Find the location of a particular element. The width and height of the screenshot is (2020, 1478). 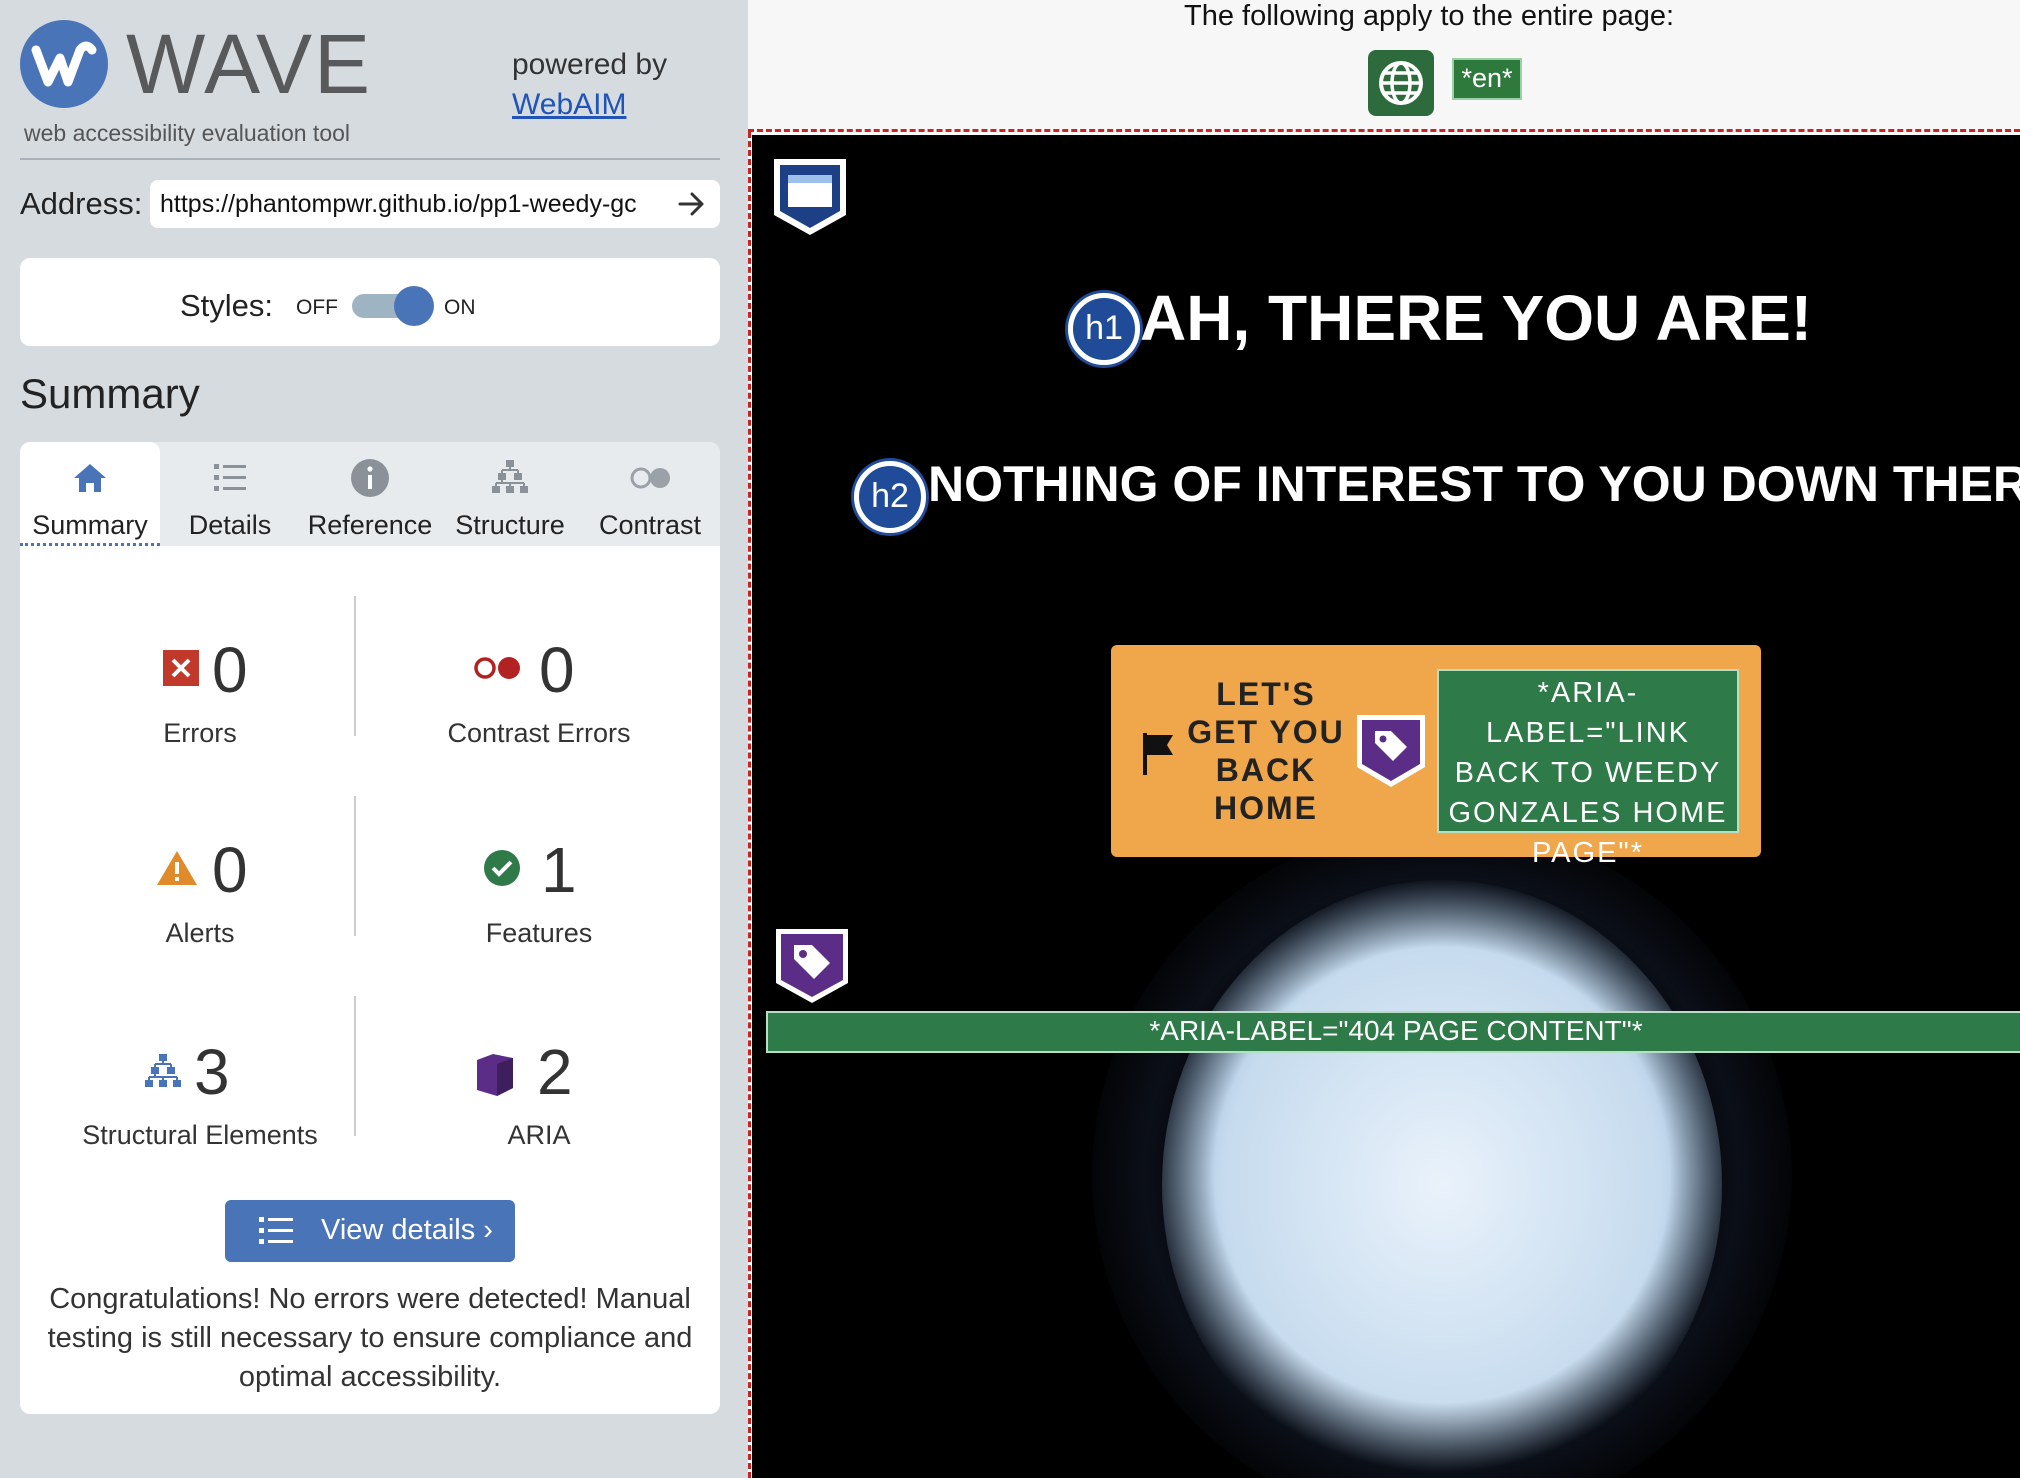

address-label: Address: is located at coordinates (81, 203).